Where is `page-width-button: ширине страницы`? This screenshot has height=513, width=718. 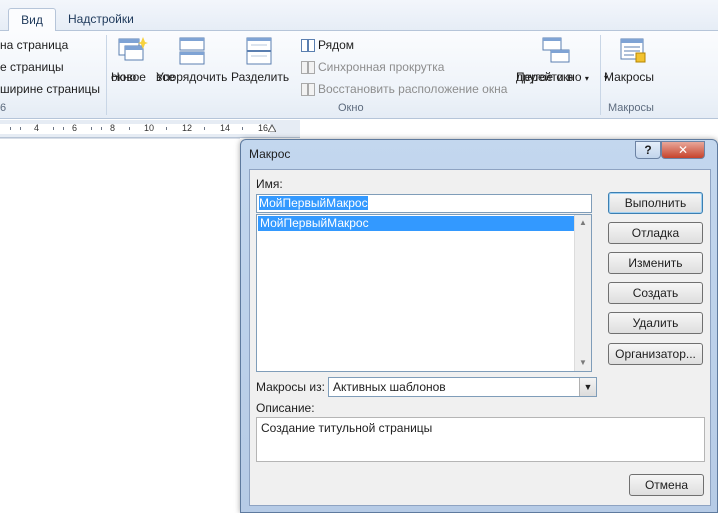
page-width-button: ширине страницы is located at coordinates (50, 89).